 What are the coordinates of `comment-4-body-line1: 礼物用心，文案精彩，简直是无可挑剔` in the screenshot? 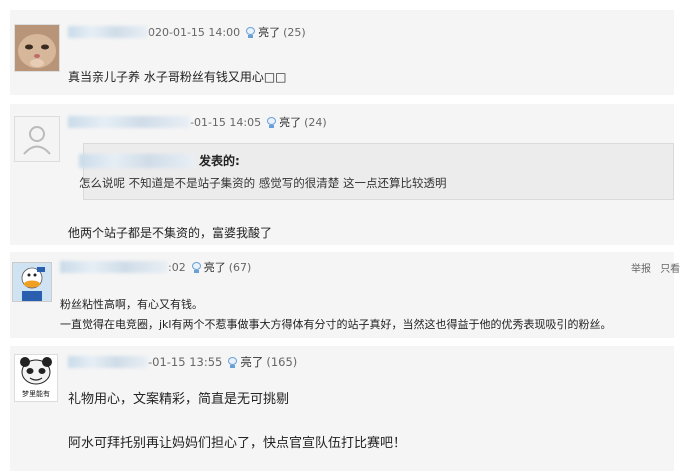 It's located at (179, 399).